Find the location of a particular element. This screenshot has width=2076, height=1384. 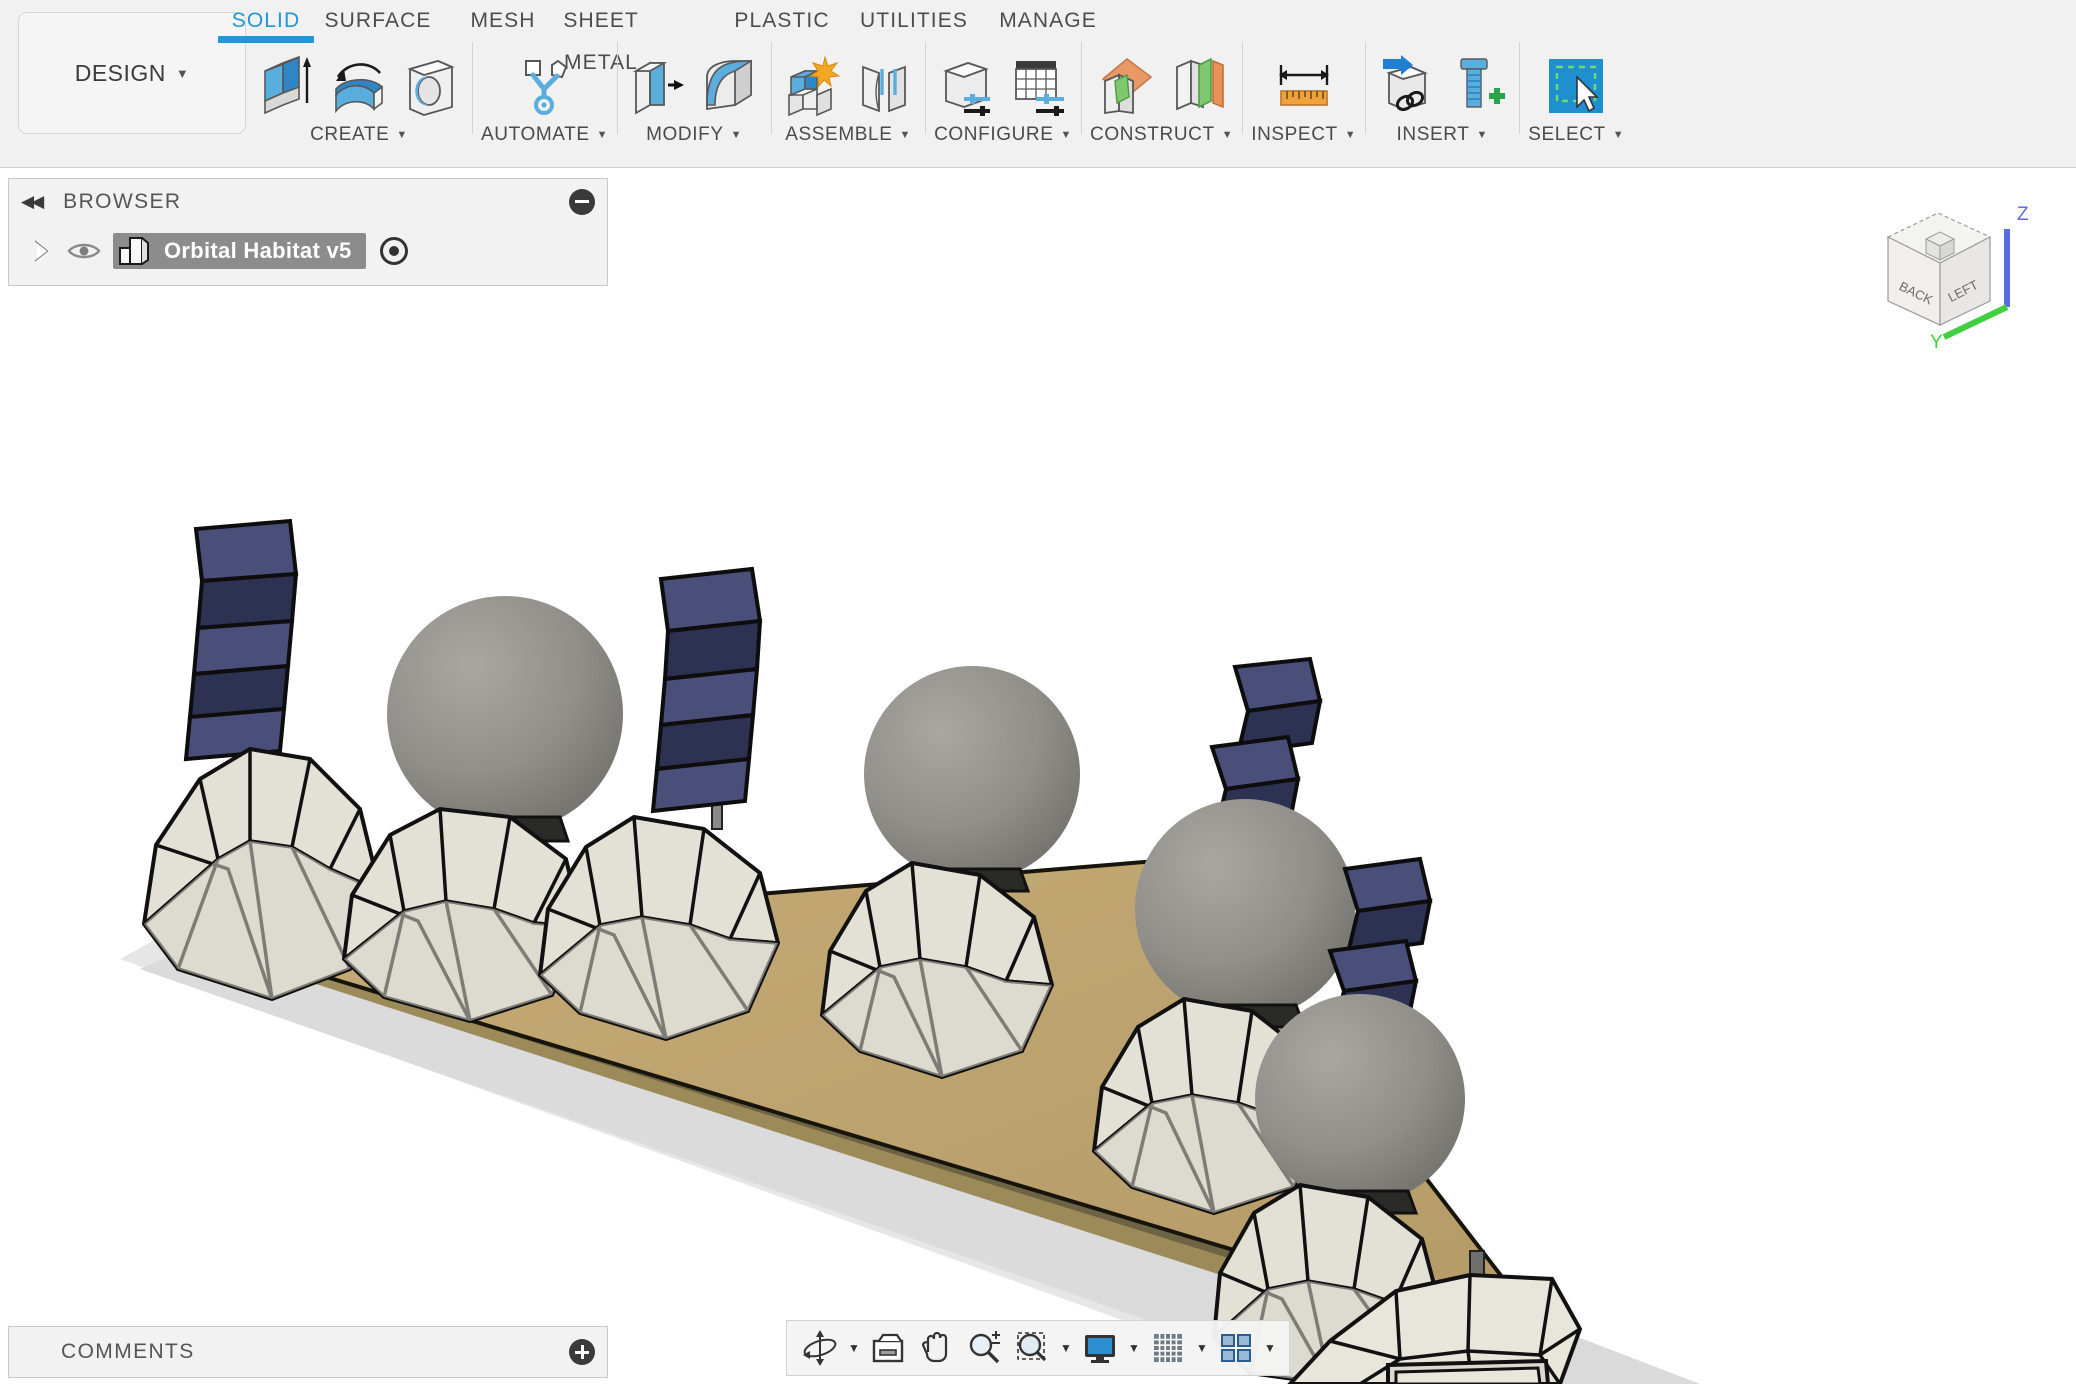

window-module is located at coordinates (1468, 1371).